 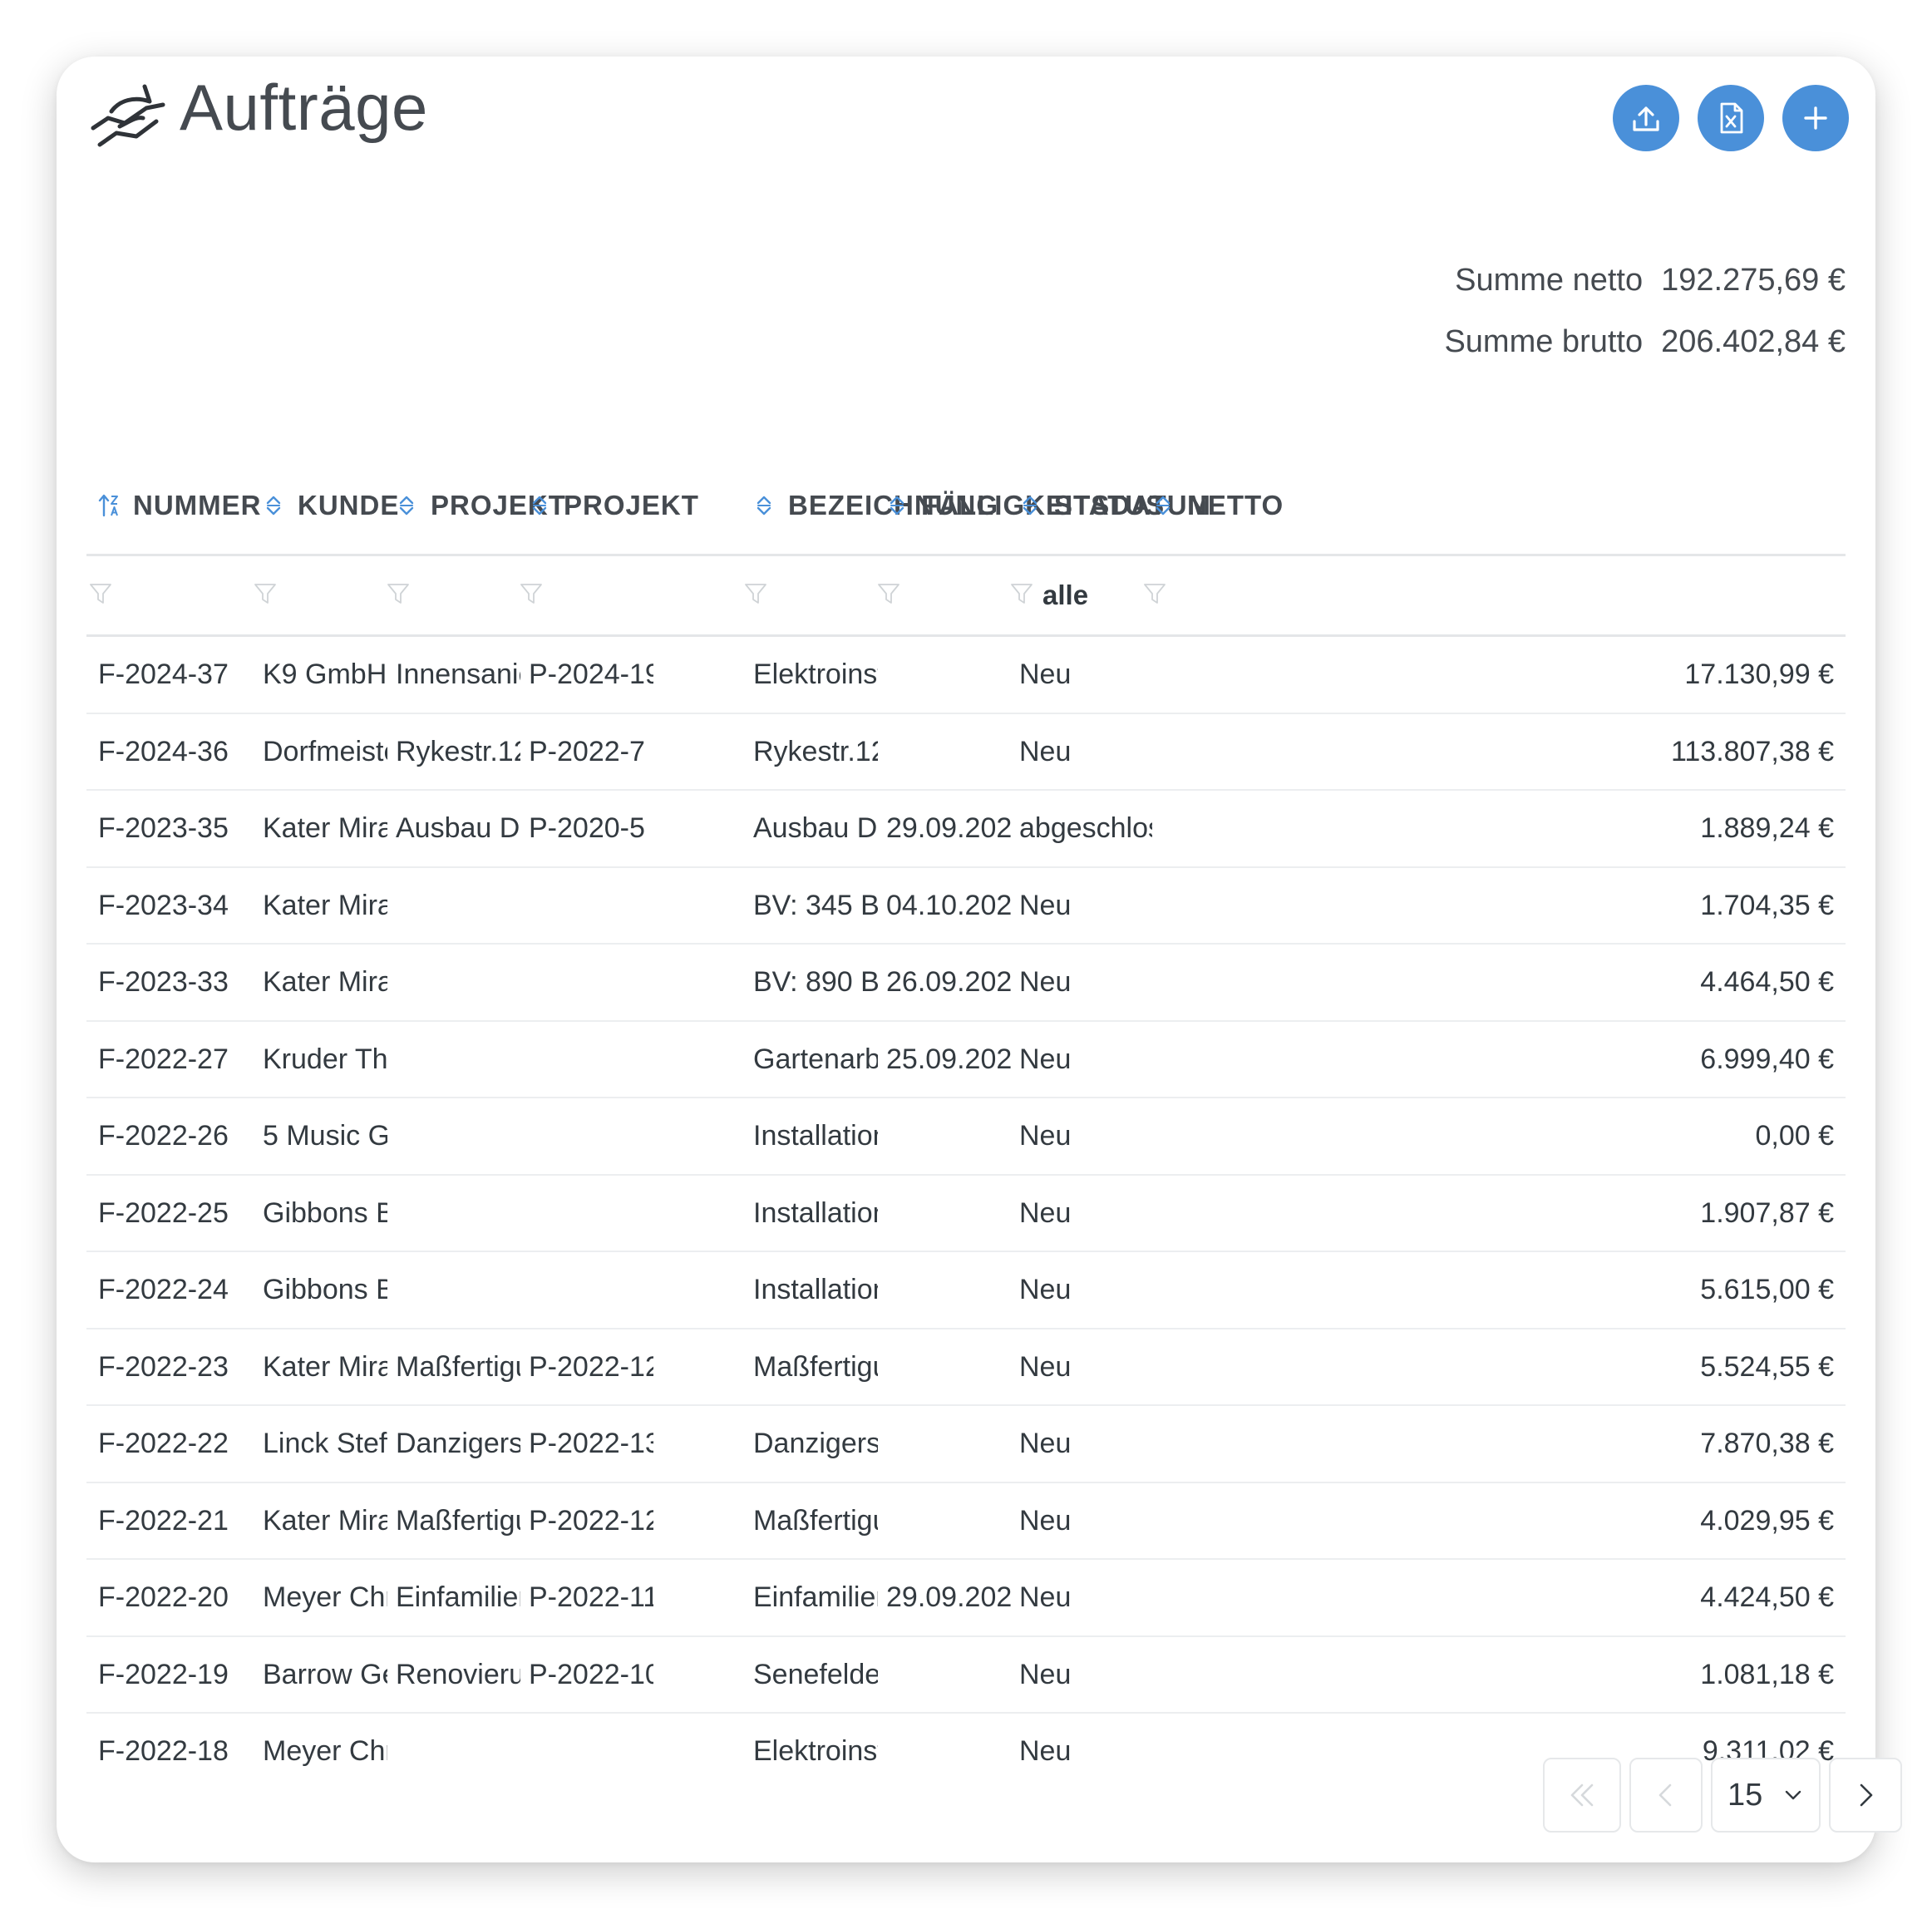 What do you see at coordinates (1865, 1795) in the screenshot?
I see `next-page-button` at bounding box center [1865, 1795].